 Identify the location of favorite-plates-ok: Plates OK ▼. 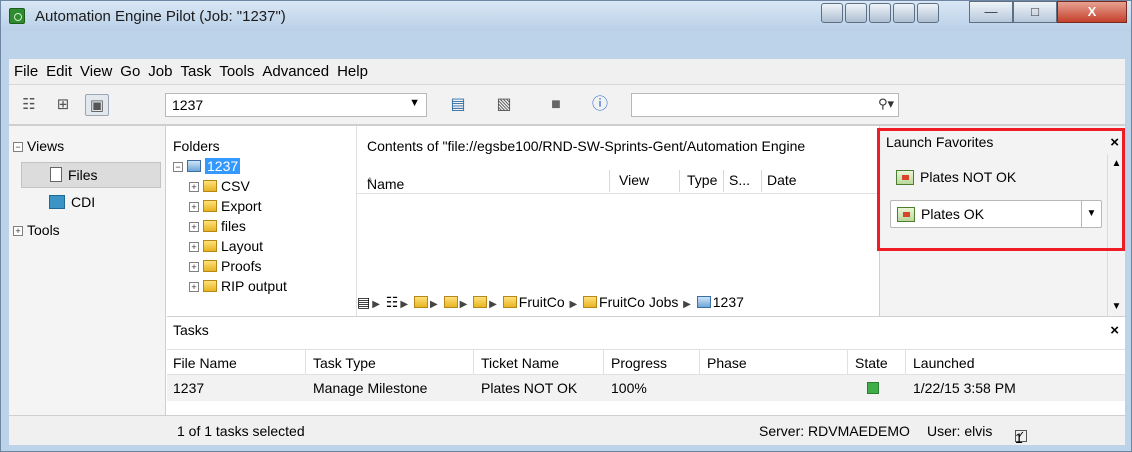
(996, 214).